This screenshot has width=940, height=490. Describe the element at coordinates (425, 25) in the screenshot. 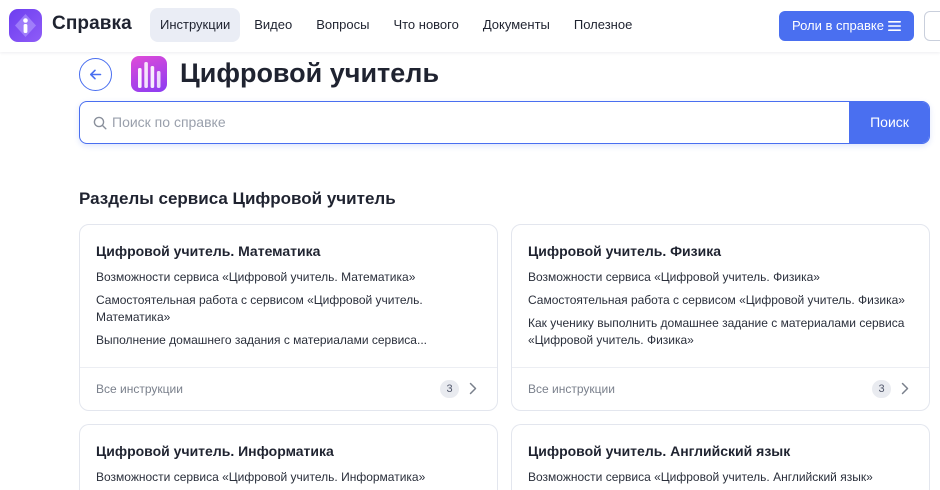

I see `nav-item-whats-new: Что нового` at that location.